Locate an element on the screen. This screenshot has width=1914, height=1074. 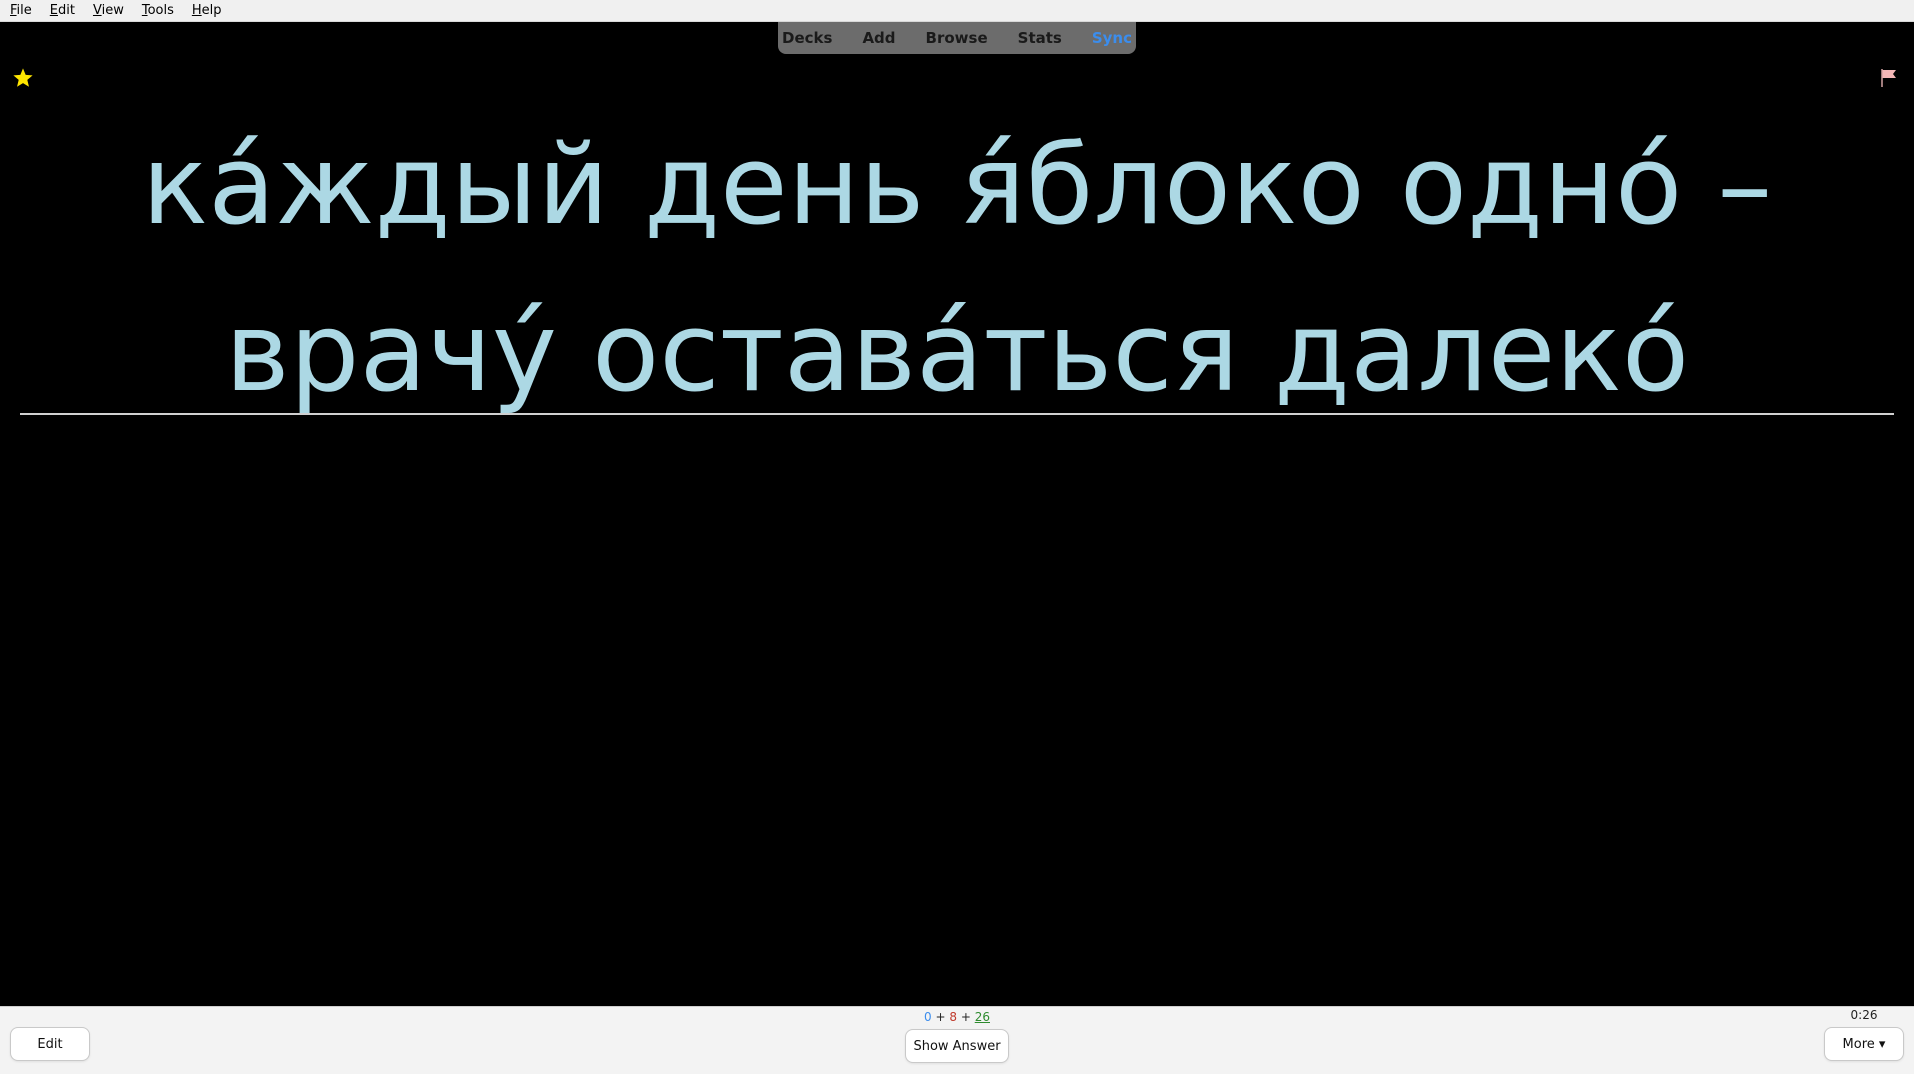
menu-edit: Edit is located at coordinates (61, 10).